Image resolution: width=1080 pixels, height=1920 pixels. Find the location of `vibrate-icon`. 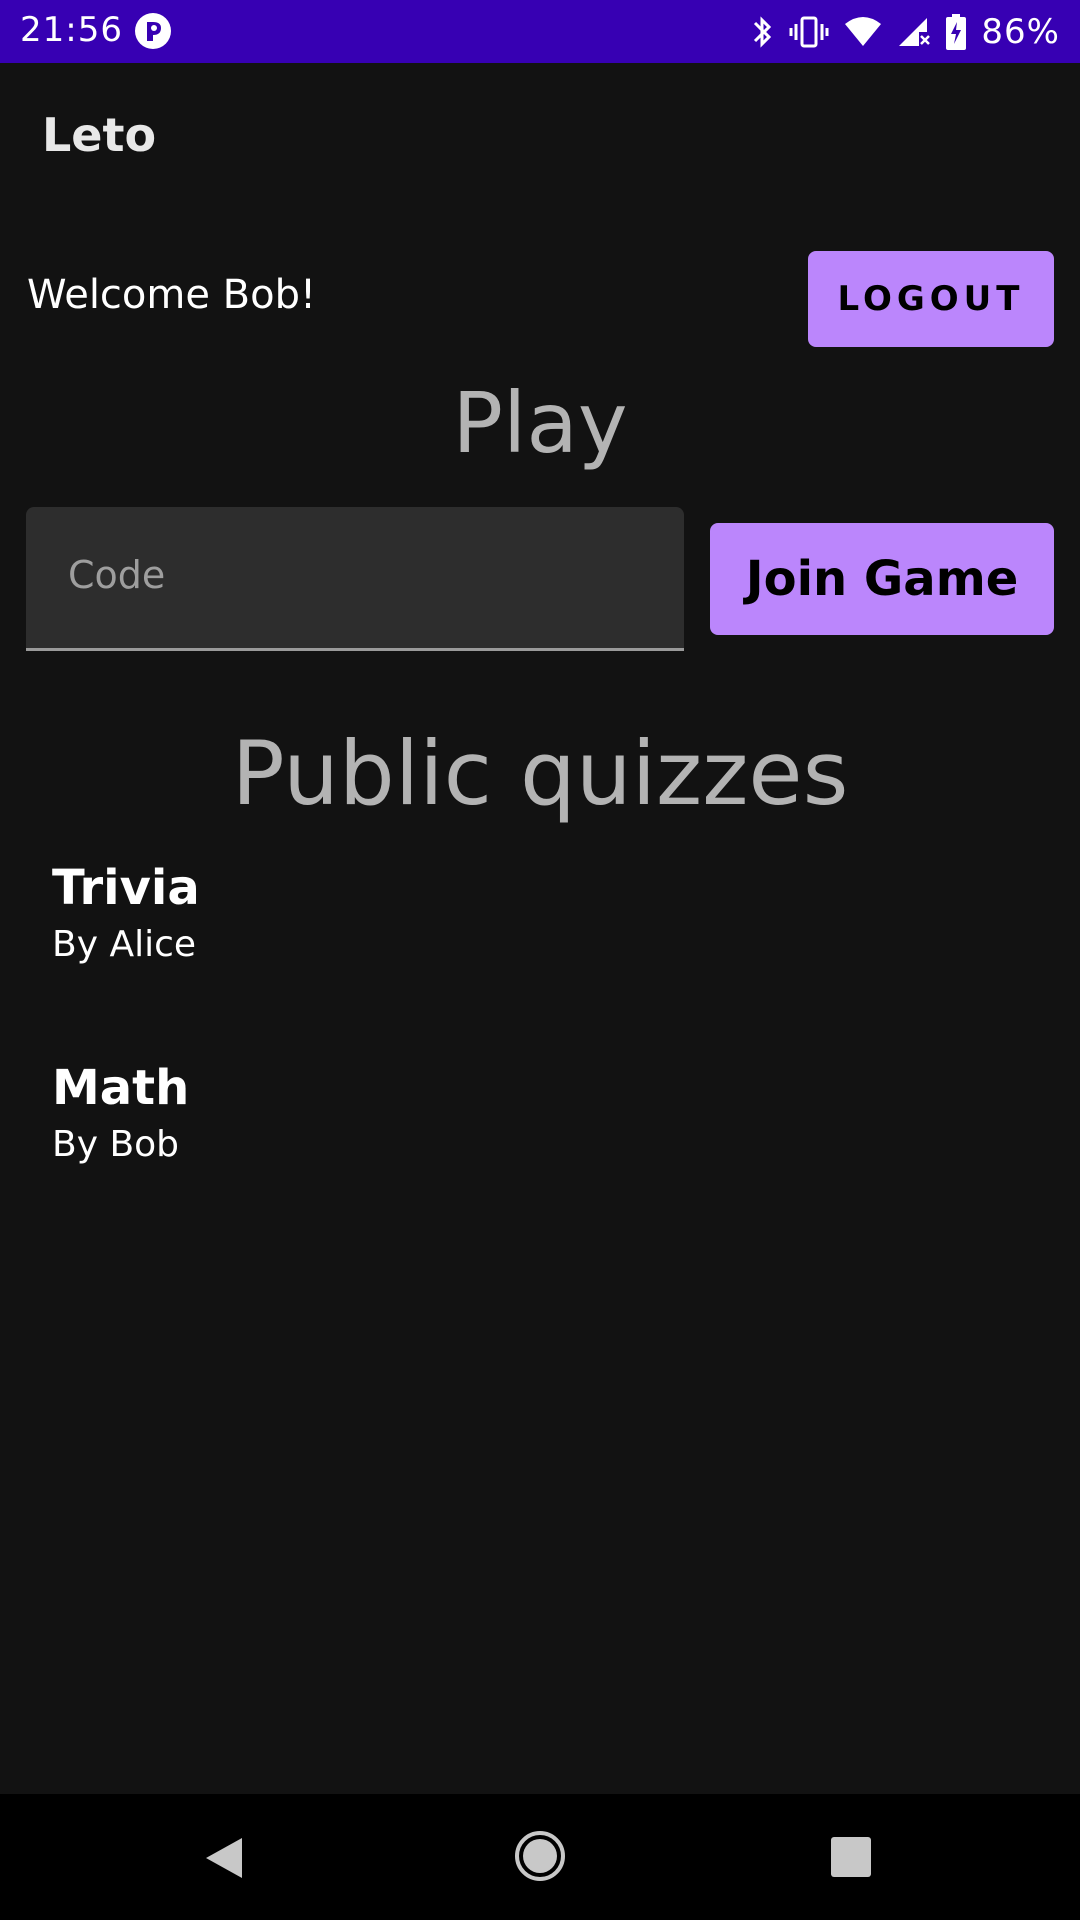

vibrate-icon is located at coordinates (809, 32).